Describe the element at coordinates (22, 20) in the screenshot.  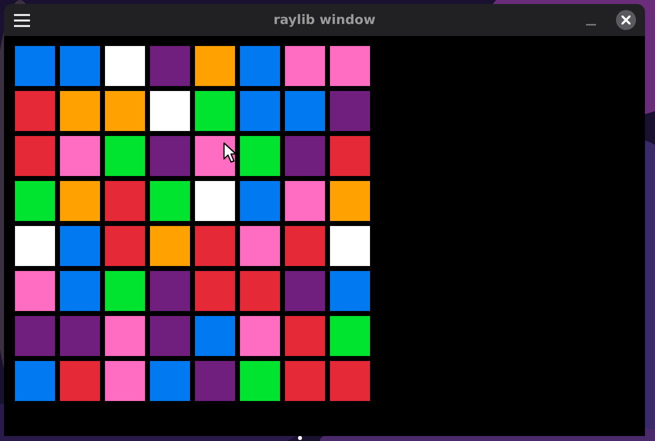
I see `menu-icon` at that location.